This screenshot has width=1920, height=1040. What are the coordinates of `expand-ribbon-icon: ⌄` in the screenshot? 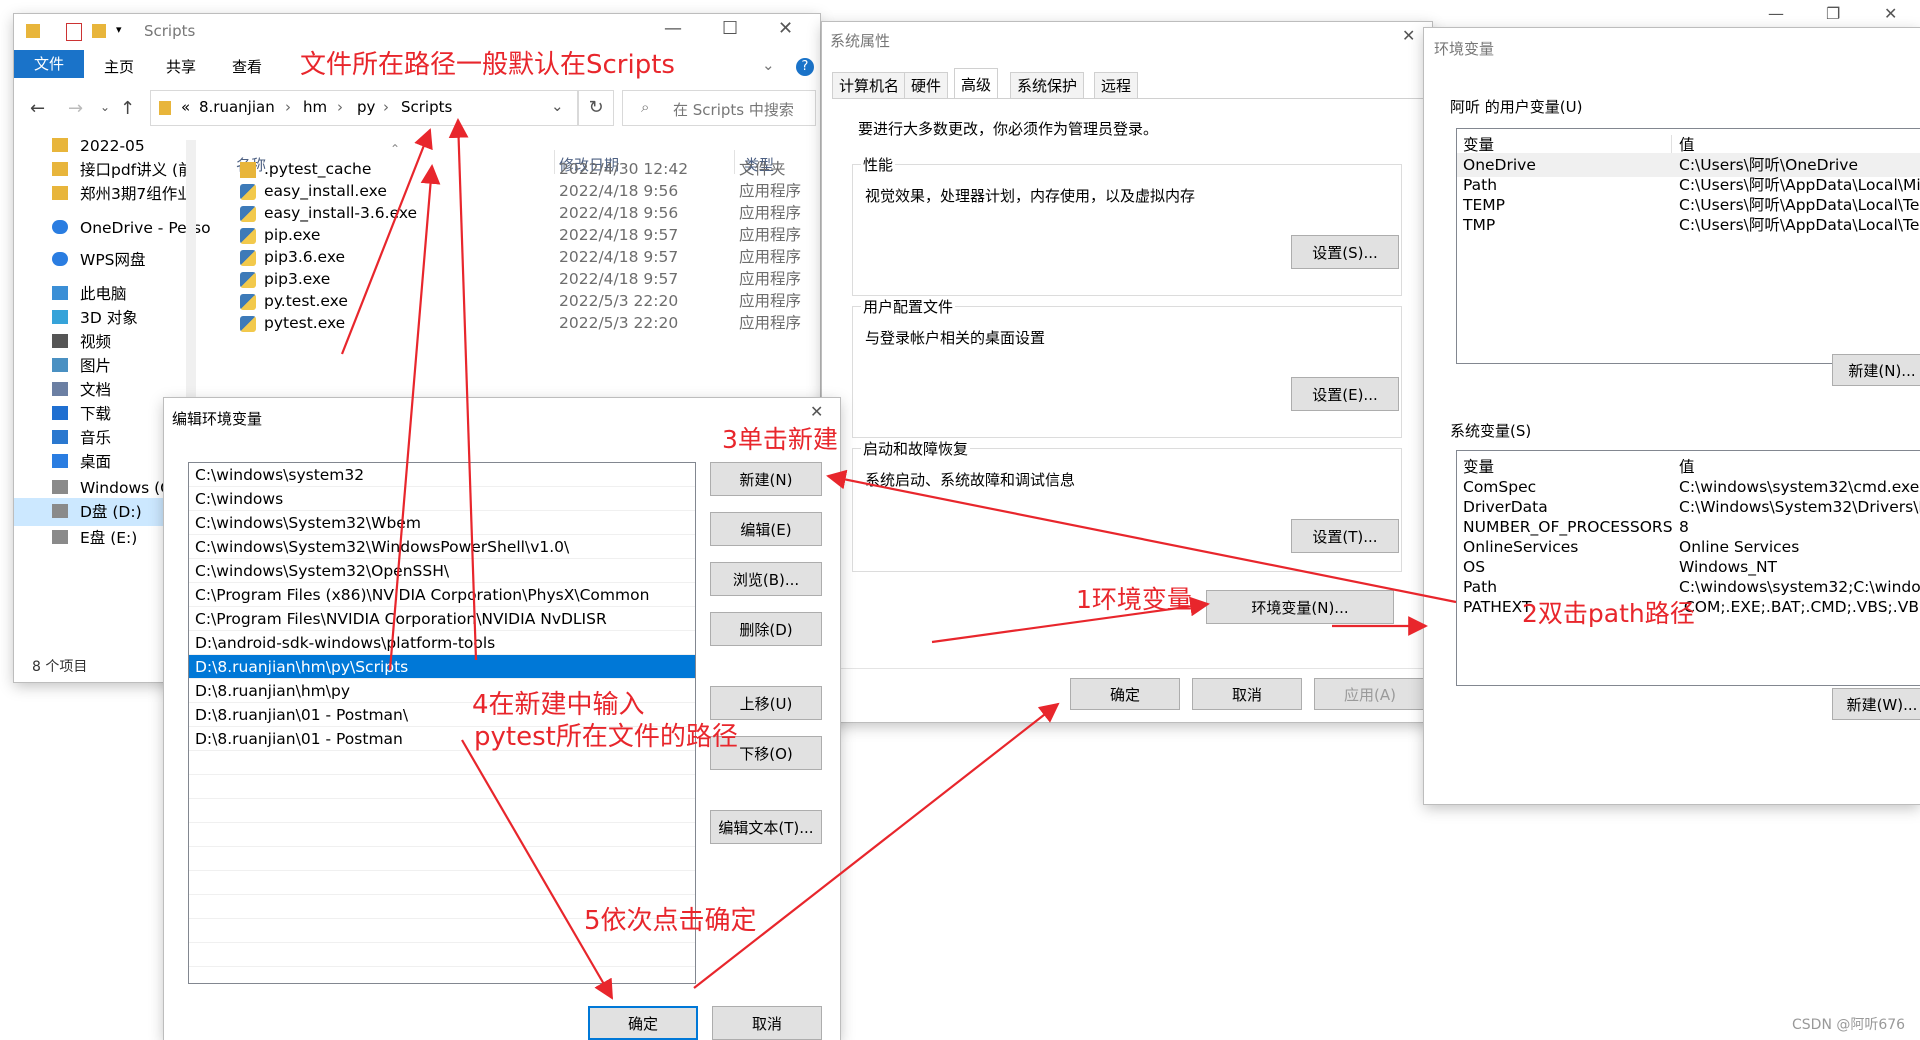 It's located at (768, 65).